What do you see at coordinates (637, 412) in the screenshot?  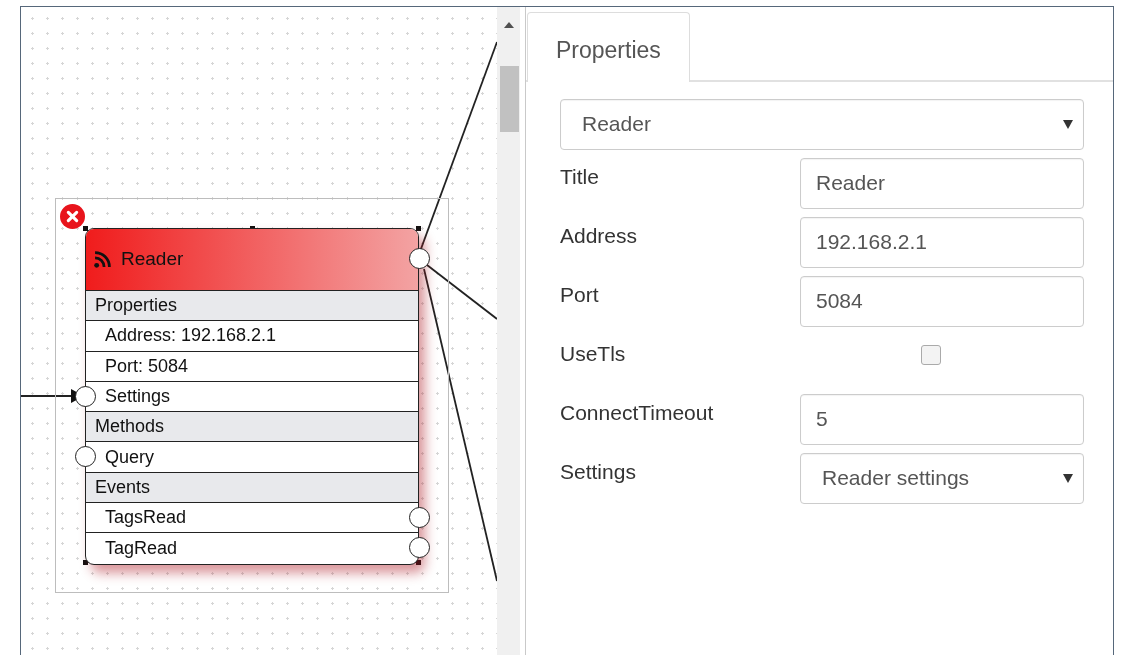 I see `field-label: ConnectTimeout` at bounding box center [637, 412].